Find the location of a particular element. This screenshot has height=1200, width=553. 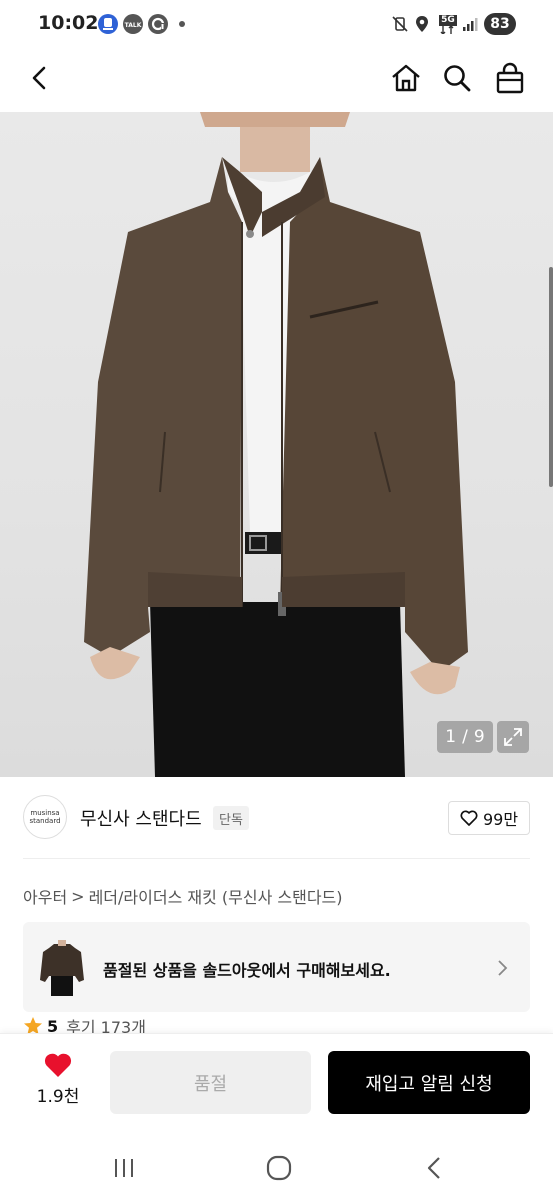

talk-badge-text: TALK is located at coordinates (133, 25).